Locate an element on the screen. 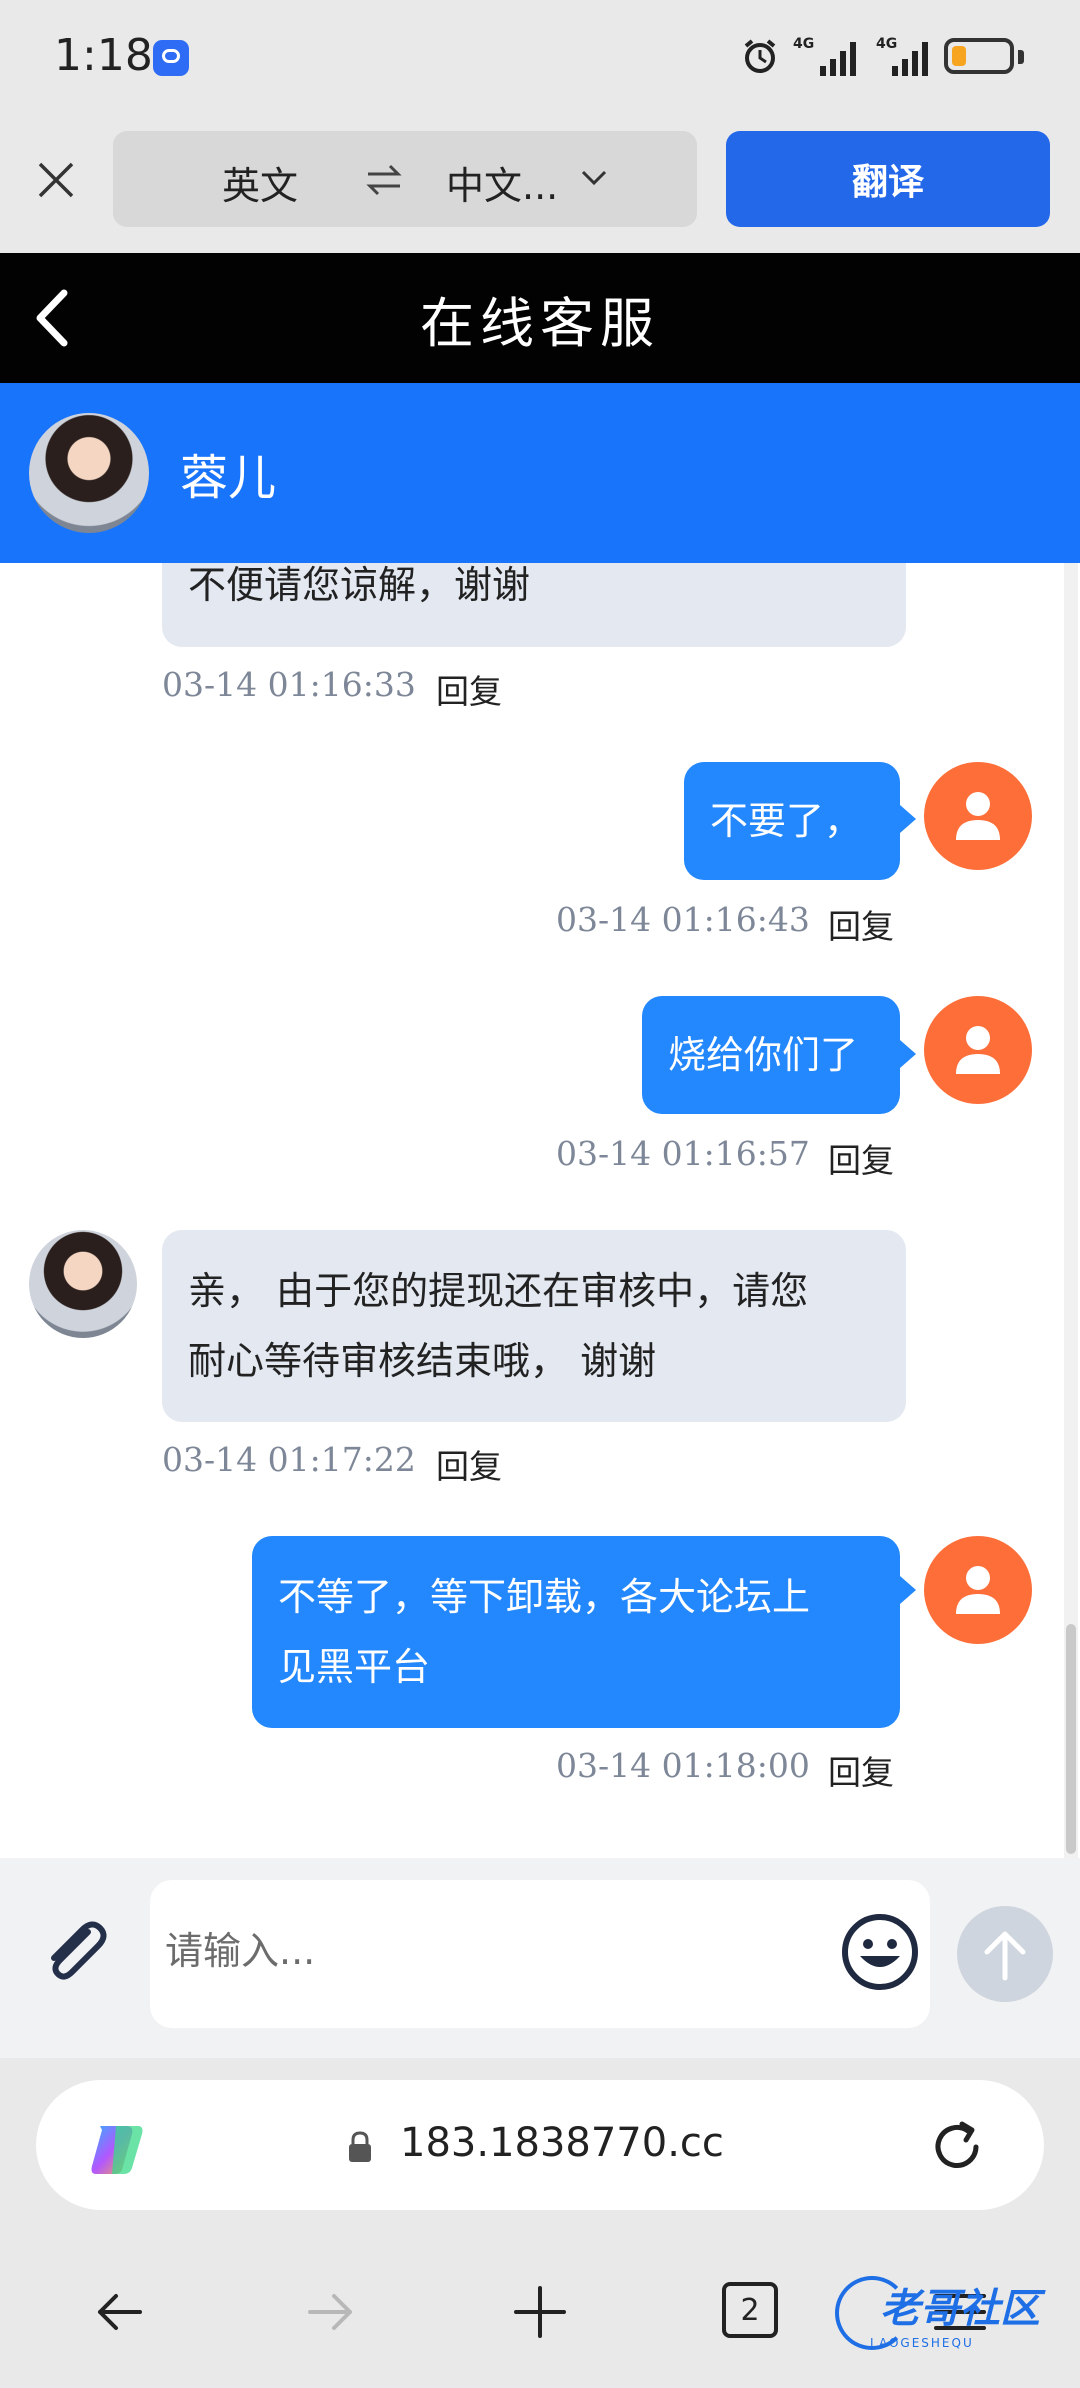 The image size is (1080, 2388). network-type-label: 4G is located at coordinates (804, 44).